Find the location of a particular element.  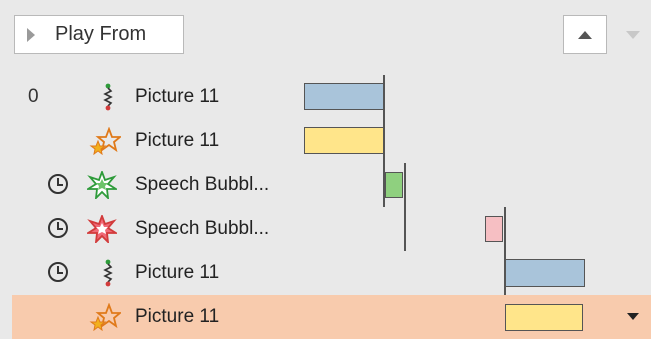

animation-row-selected: Picture 11 is located at coordinates (331, 317).